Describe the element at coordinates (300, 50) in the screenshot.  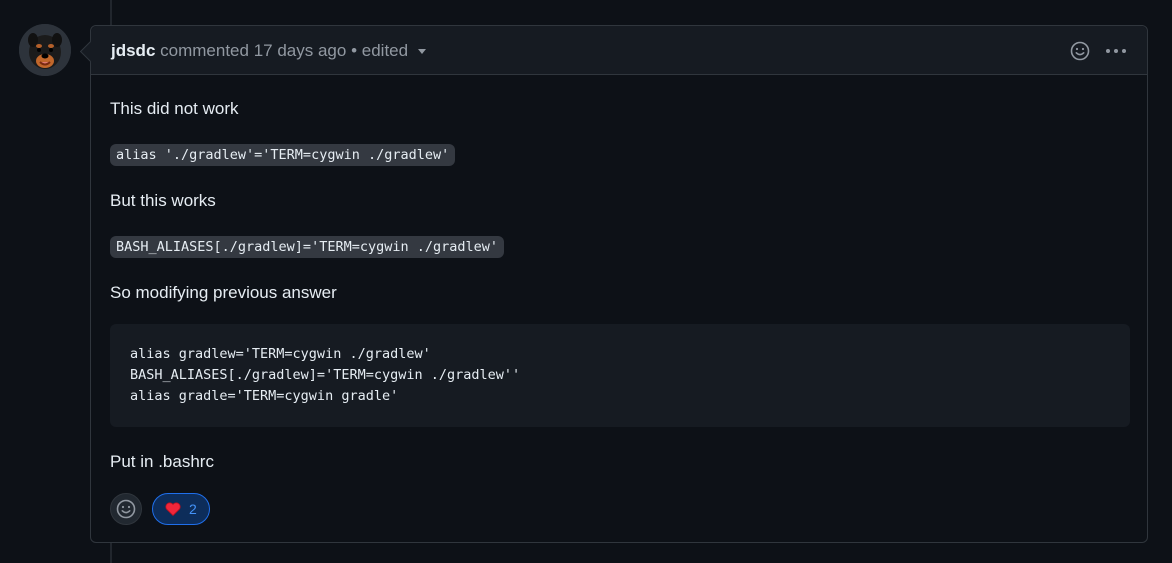
I see `comment-time: 17 days ago` at that location.